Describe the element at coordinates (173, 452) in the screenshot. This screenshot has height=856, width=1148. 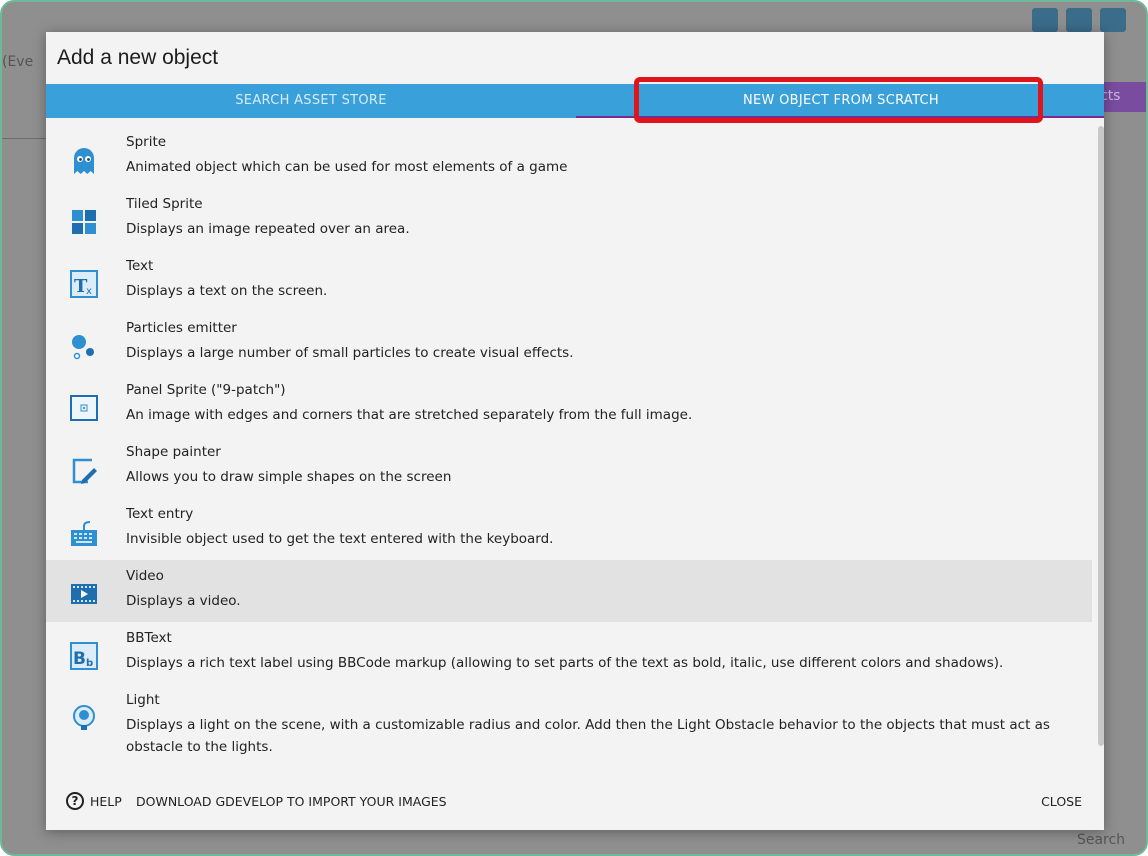
I see `item-name: Shape painter` at that location.